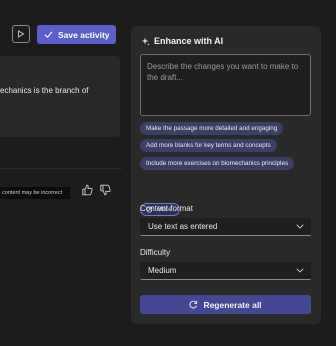 Image resolution: width=336 pixels, height=346 pixels. Describe the element at coordinates (44, 90) in the screenshot. I see `draft-text: echanics is the branch of` at that location.